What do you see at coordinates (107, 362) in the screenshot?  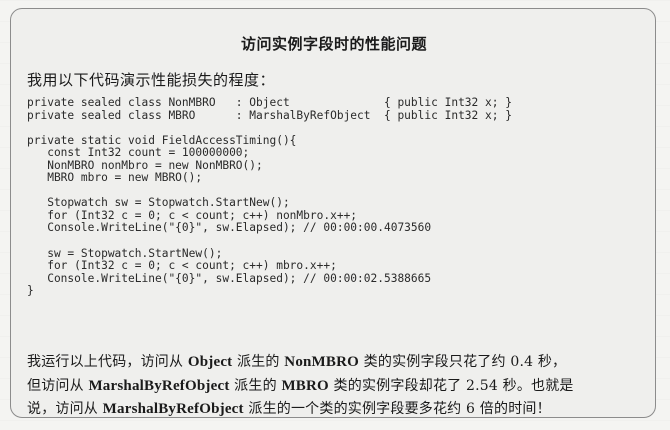 I see `text-run: 我运行以上代码，访问从` at bounding box center [107, 362].